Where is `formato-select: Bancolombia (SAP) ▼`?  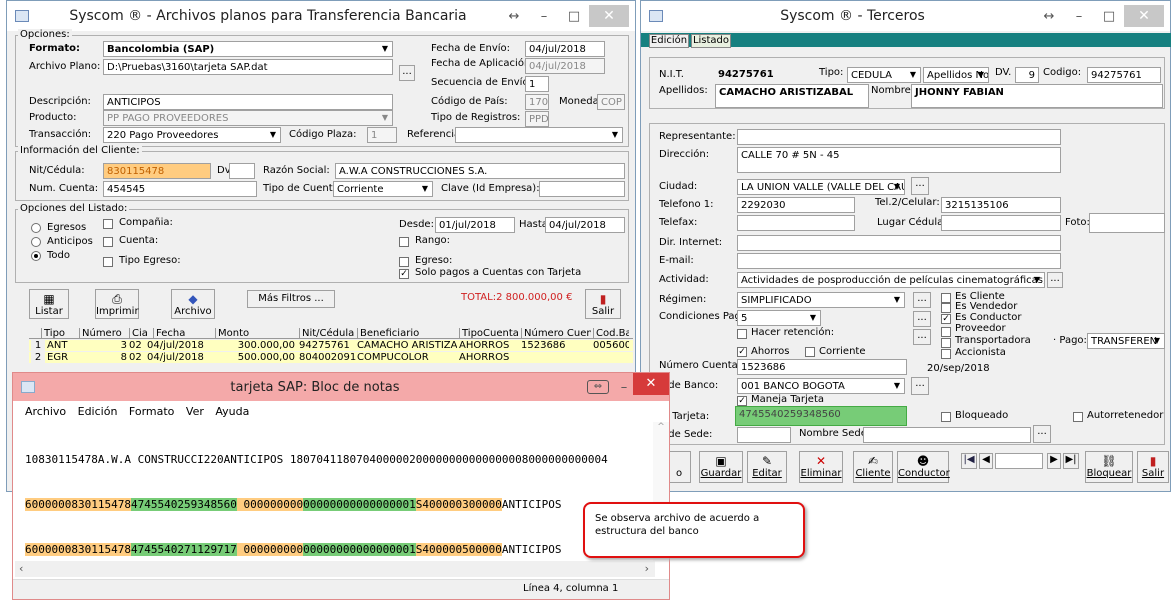
formato-select: Bancolombia (SAP) ▼ is located at coordinates (248, 49).